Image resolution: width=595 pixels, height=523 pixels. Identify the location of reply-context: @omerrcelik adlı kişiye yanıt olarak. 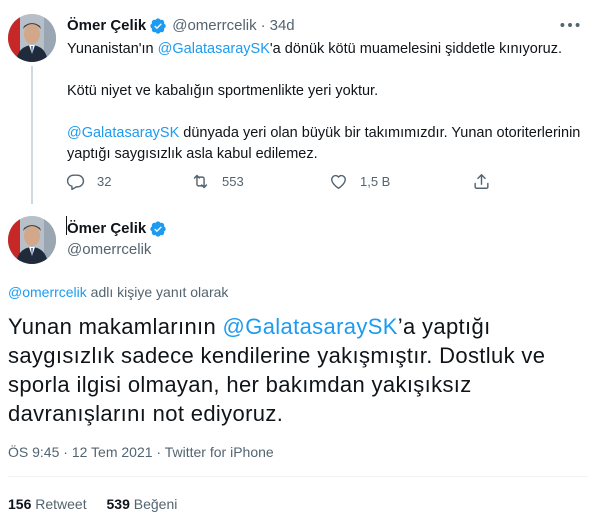
(118, 292).